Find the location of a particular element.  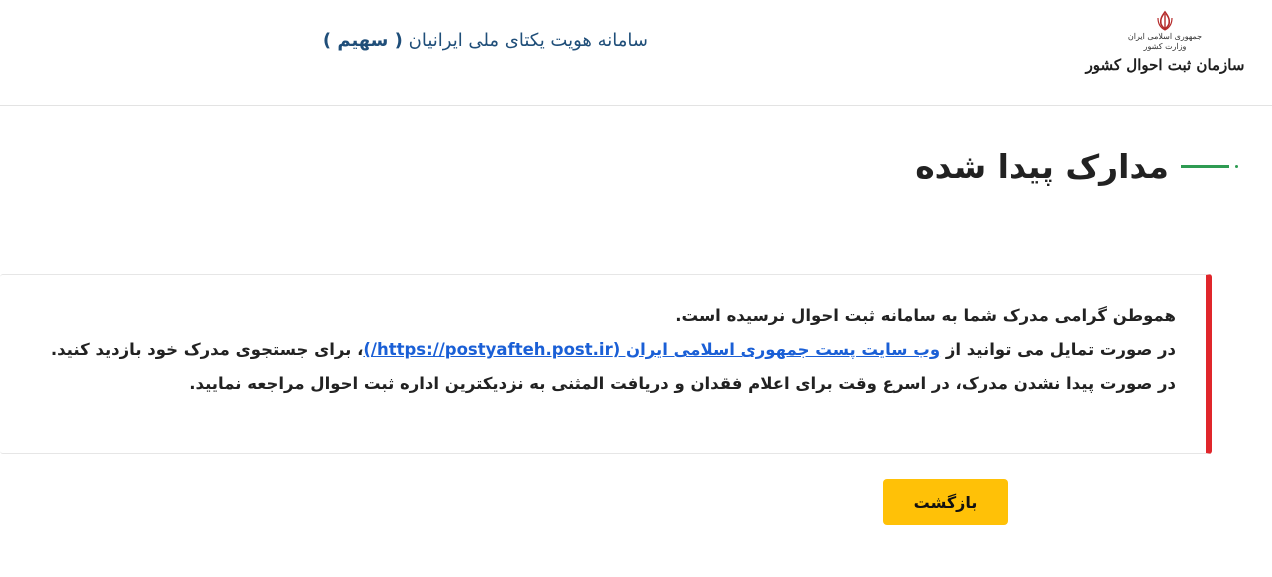

site-title-brand: ( سهیم ) is located at coordinates (362, 40).